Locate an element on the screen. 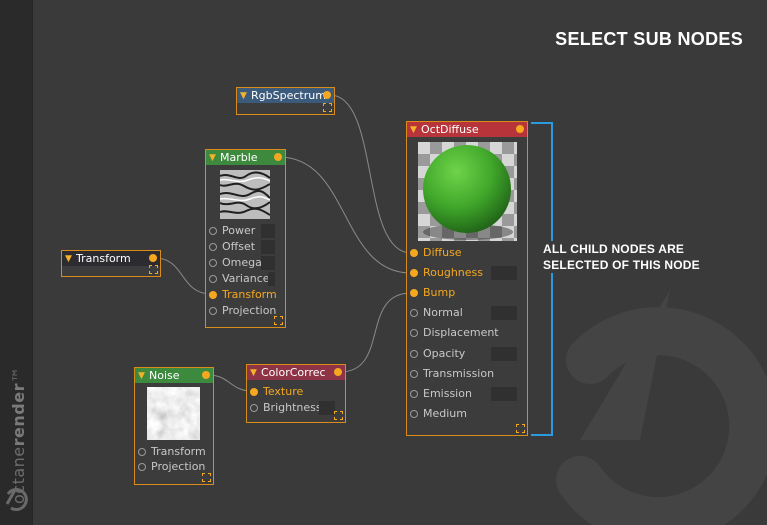 The width and height of the screenshot is (767, 525). wire-colorcorrect-bump is located at coordinates (375, 332).